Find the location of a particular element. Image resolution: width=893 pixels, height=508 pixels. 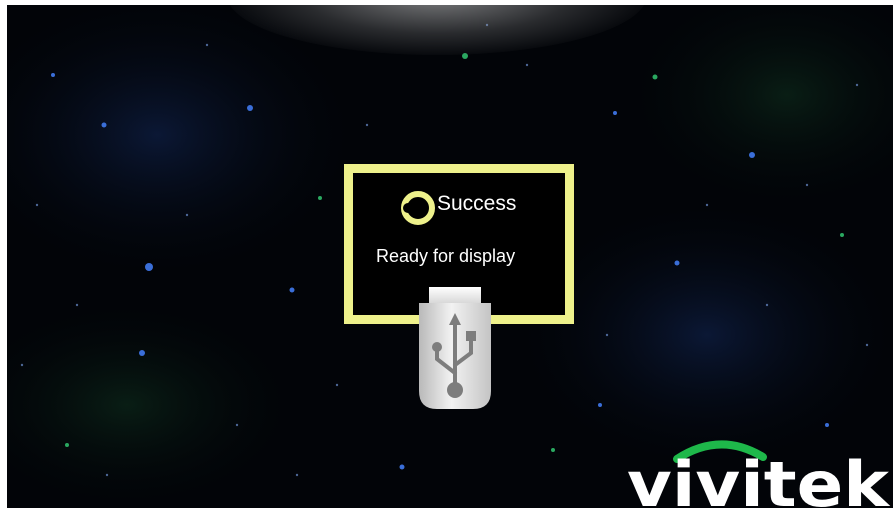

status-title: Success is located at coordinates (477, 203).